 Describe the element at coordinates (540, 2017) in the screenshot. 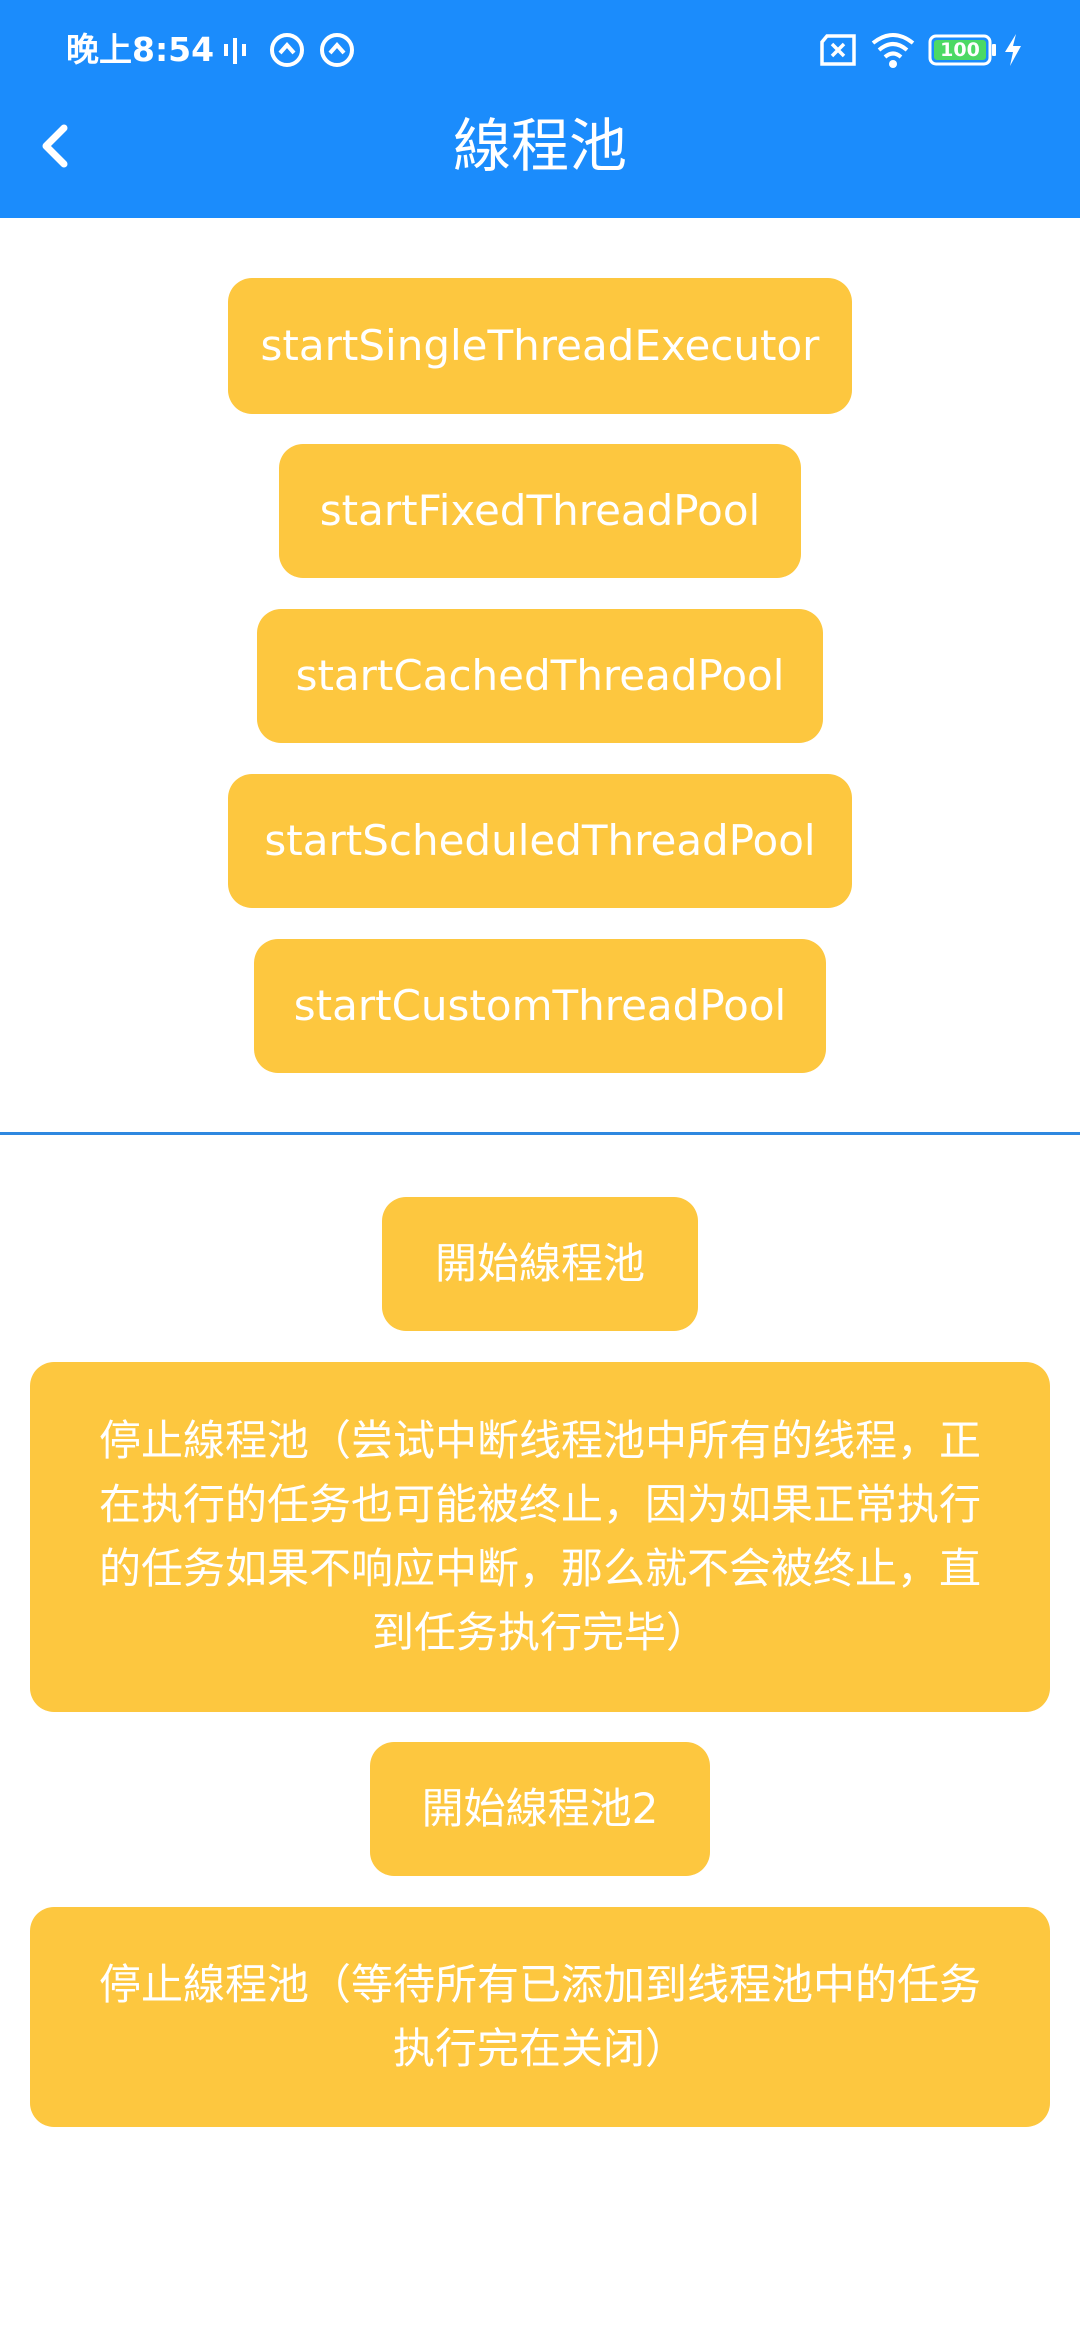

I see `stop-pool-graceful-button: 停止線程池（等待所有已添加到线程池中的任务执行完在关闭）` at that location.